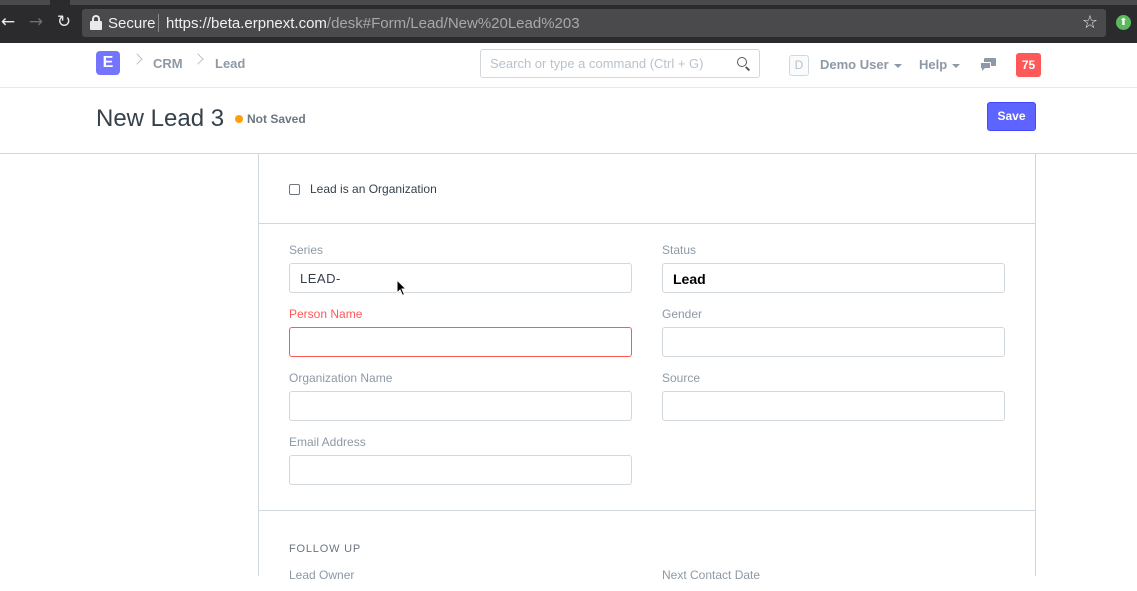 This screenshot has width=1137, height=591. I want to click on forward-icon: →, so click(36, 22).